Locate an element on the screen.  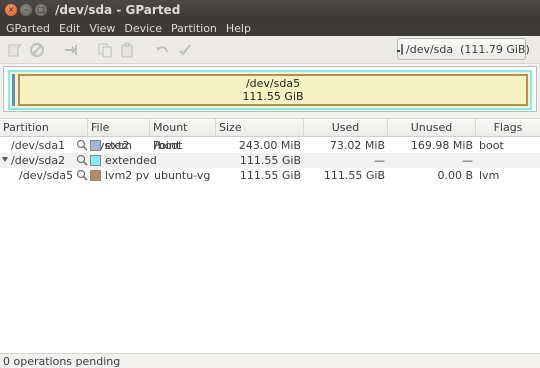
visual-partition-name: /dev/sda5 is located at coordinates (273, 83).